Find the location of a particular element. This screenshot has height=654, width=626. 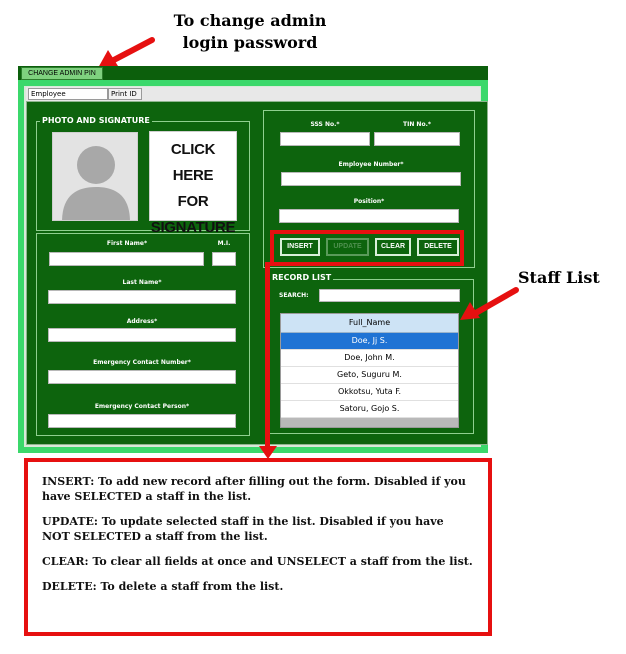

position-label: Position* is located at coordinates (369, 201).